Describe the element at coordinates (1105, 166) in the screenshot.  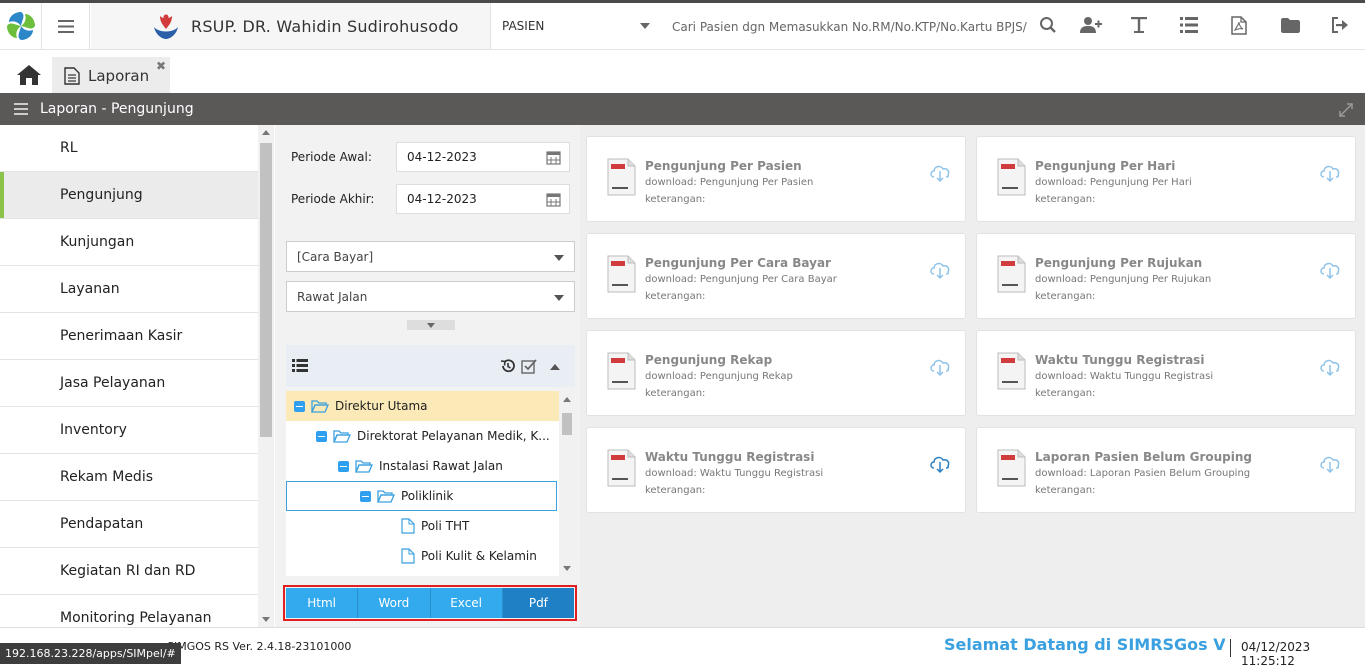
I see `report-title: Pengunjung Per Hari` at that location.